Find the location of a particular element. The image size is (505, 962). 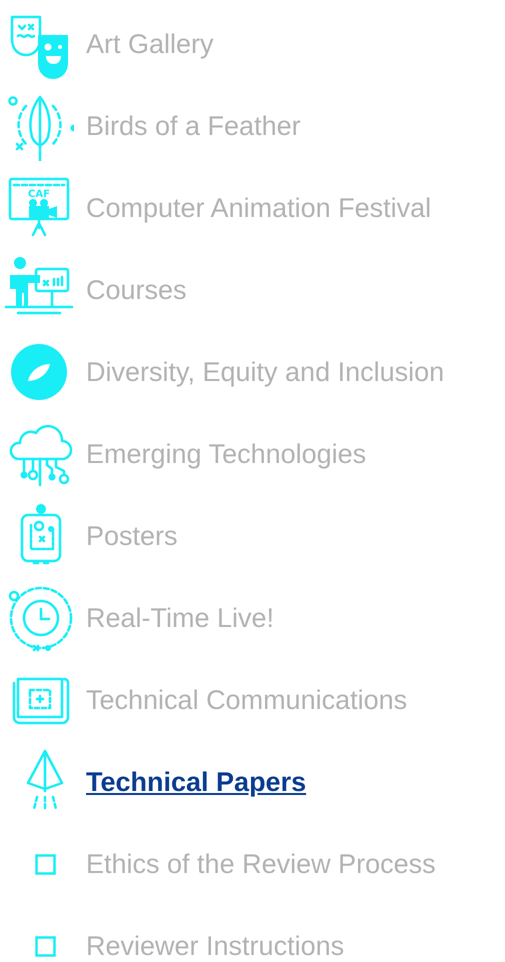

menu-link: Courses is located at coordinates (136, 290).